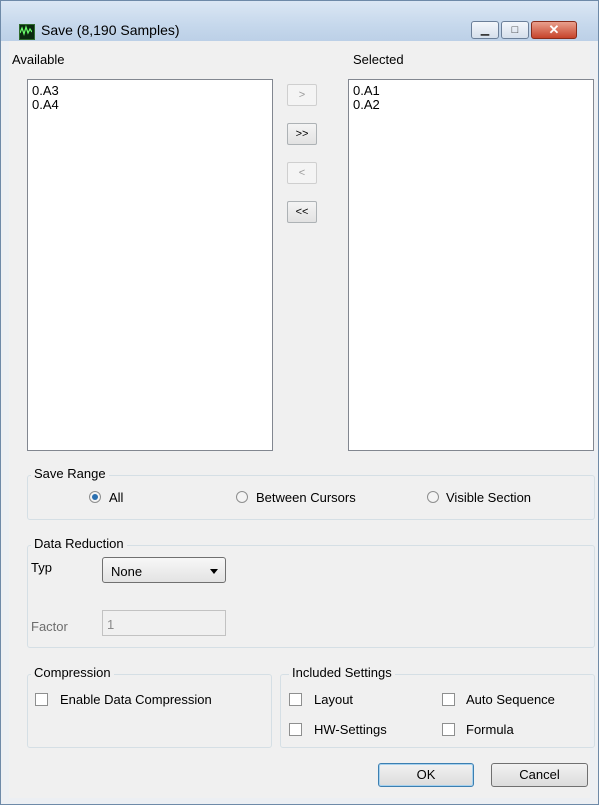 The height and width of the screenshot is (807, 601). Describe the element at coordinates (471, 91) in the screenshot. I see `selected-item: 0.A1` at that location.